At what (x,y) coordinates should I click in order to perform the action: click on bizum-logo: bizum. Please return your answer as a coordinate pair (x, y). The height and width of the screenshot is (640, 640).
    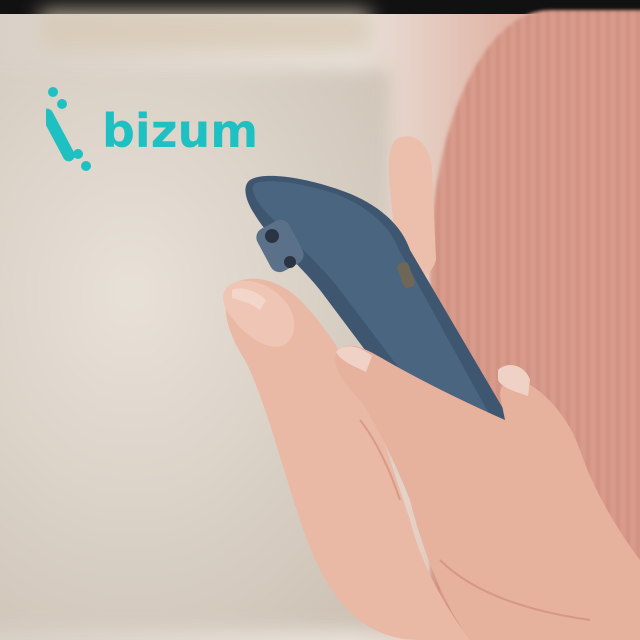
    Looking at the image, I should click on (152, 127).